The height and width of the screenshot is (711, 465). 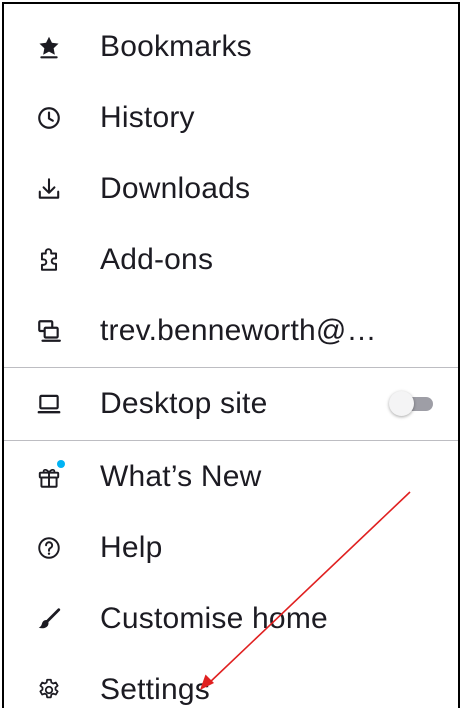 I want to click on menu-item-label: Settings, so click(x=155, y=689).